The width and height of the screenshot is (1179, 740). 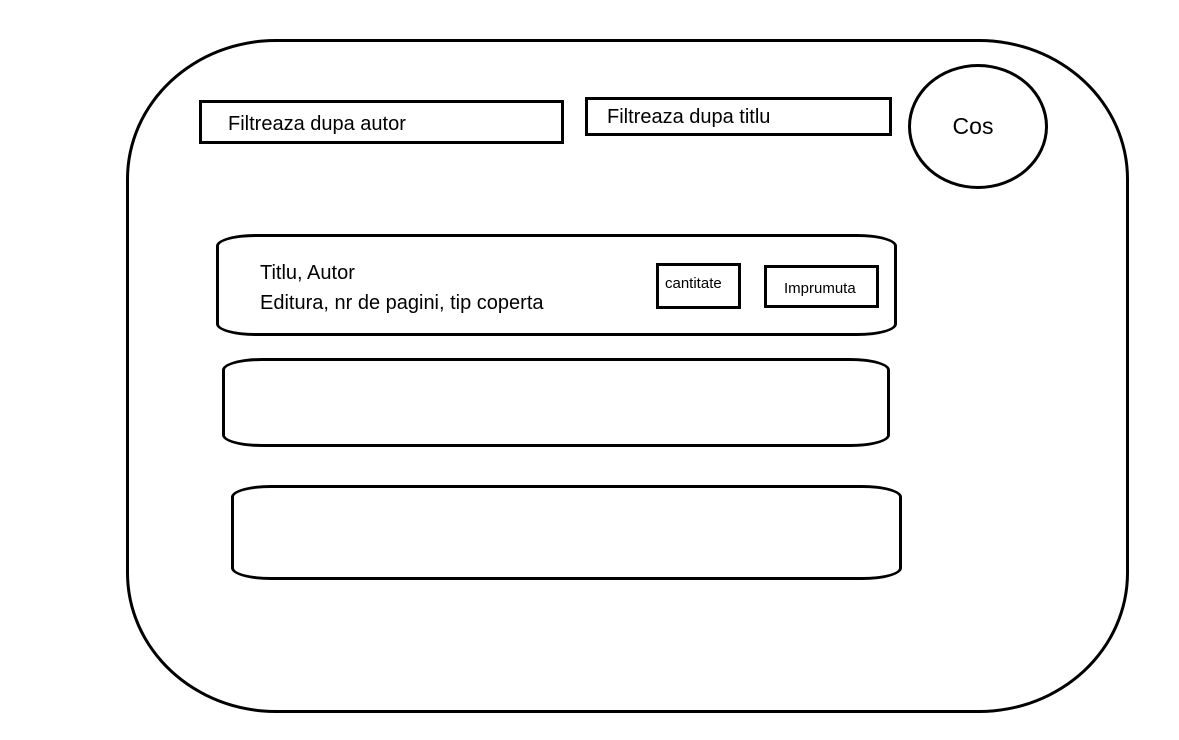 What do you see at coordinates (973, 126) in the screenshot?
I see `cart-label: Cos` at bounding box center [973, 126].